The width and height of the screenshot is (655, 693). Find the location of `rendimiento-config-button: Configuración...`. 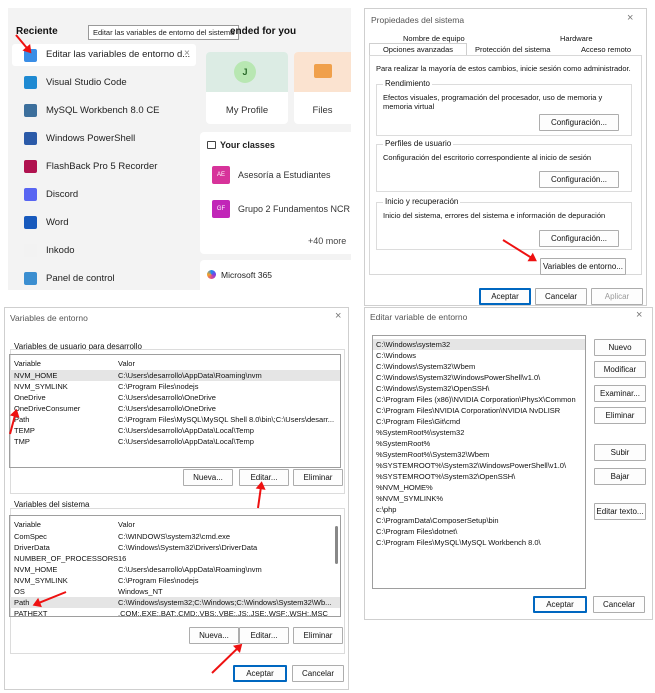

rendimiento-config-button: Configuración... is located at coordinates (579, 122).